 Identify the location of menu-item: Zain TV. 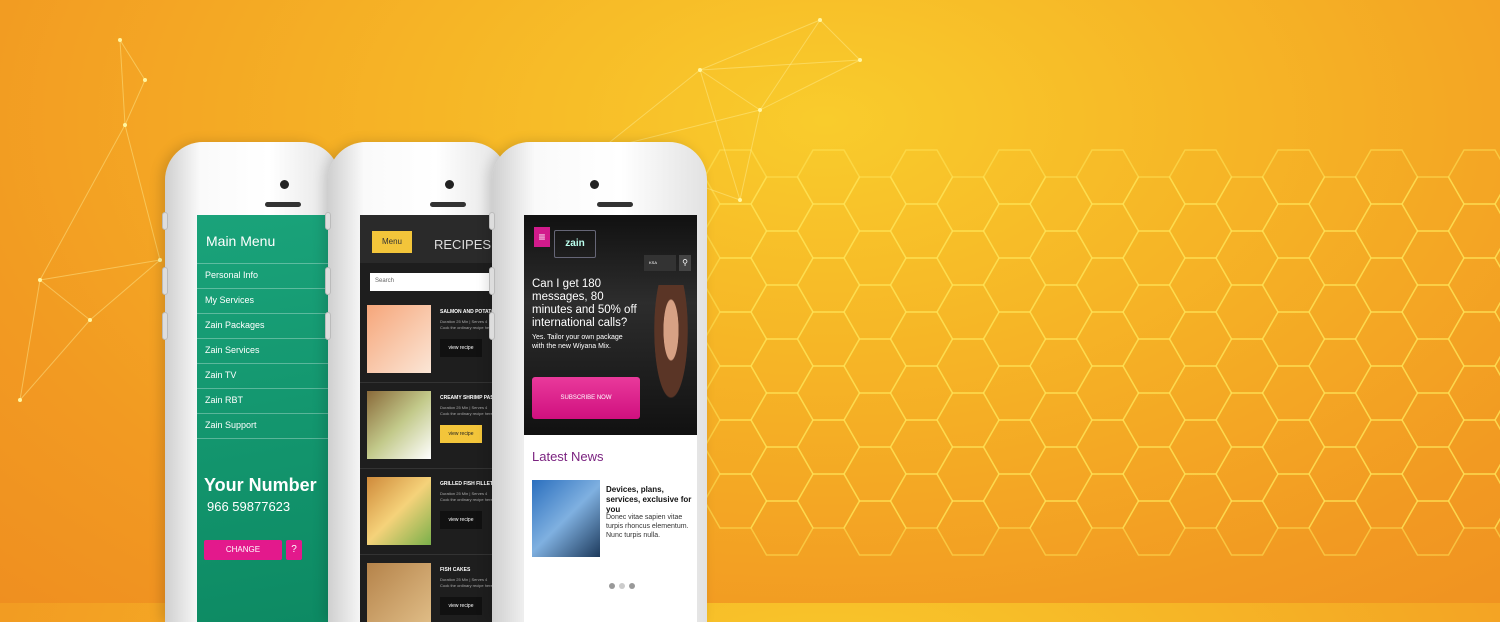
(262, 376).